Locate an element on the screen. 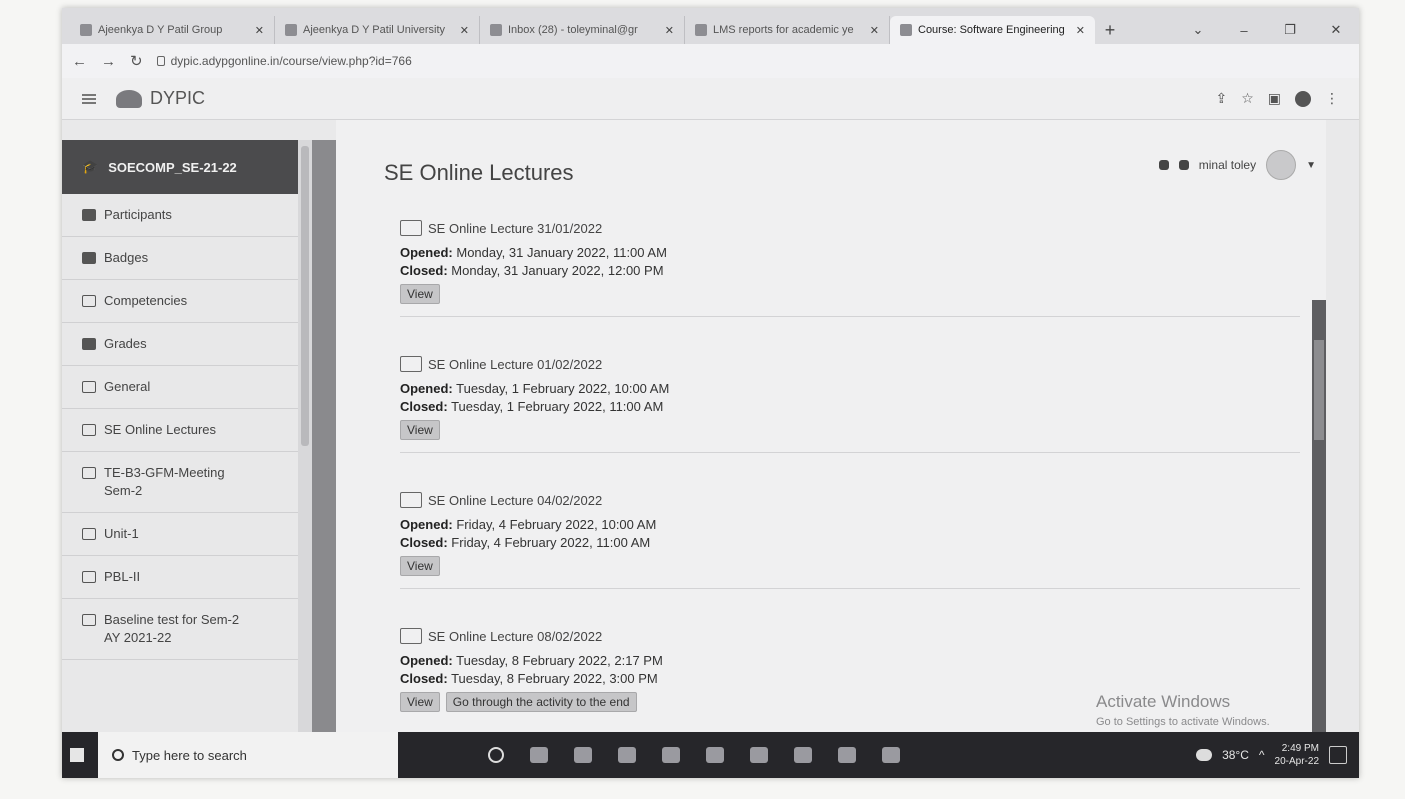 Image resolution: width=1405 pixels, height=799 pixels. course-home-link: 🎓 SOECOMP_SE-21-22 is located at coordinates (180, 167).